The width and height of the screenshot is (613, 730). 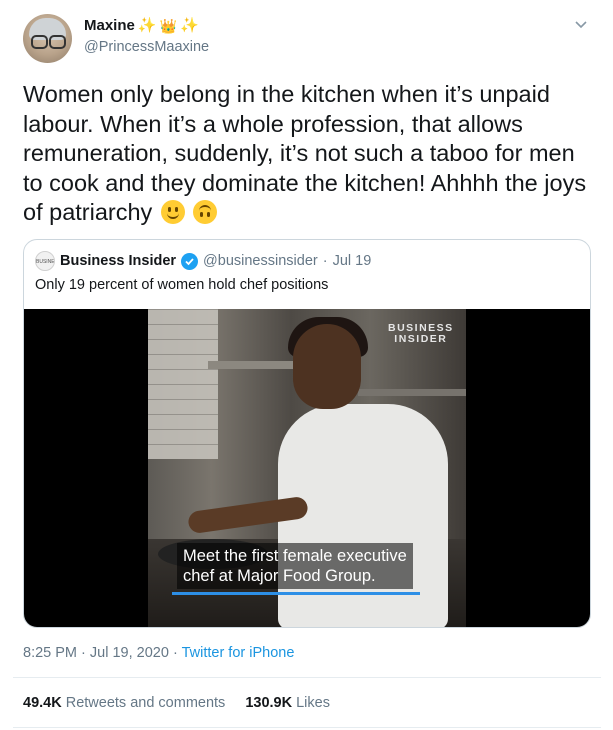 What do you see at coordinates (168, 25) in the screenshot?
I see `crown-icon: 👑` at bounding box center [168, 25].